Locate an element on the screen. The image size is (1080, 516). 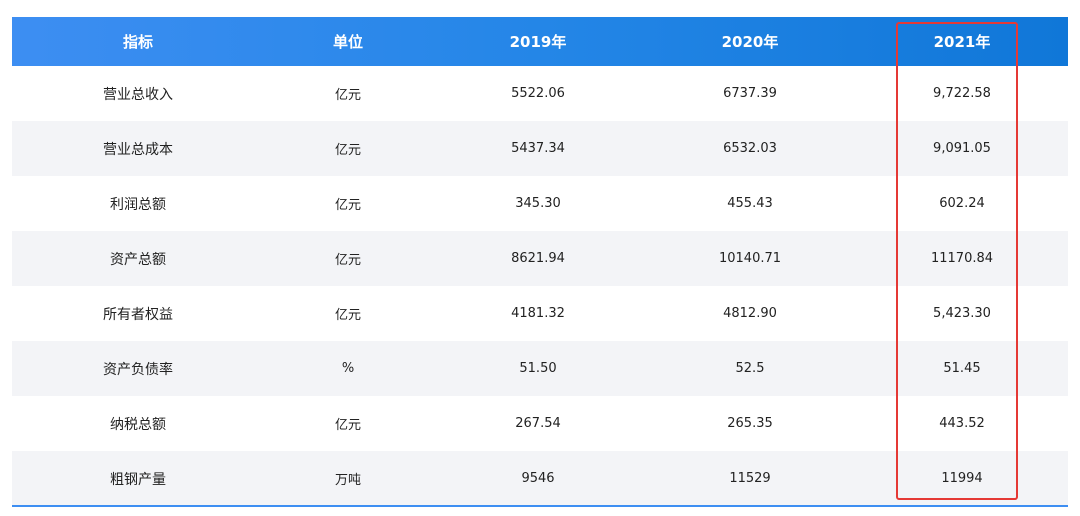
cell-2019: 345.30 is located at coordinates (538, 203).